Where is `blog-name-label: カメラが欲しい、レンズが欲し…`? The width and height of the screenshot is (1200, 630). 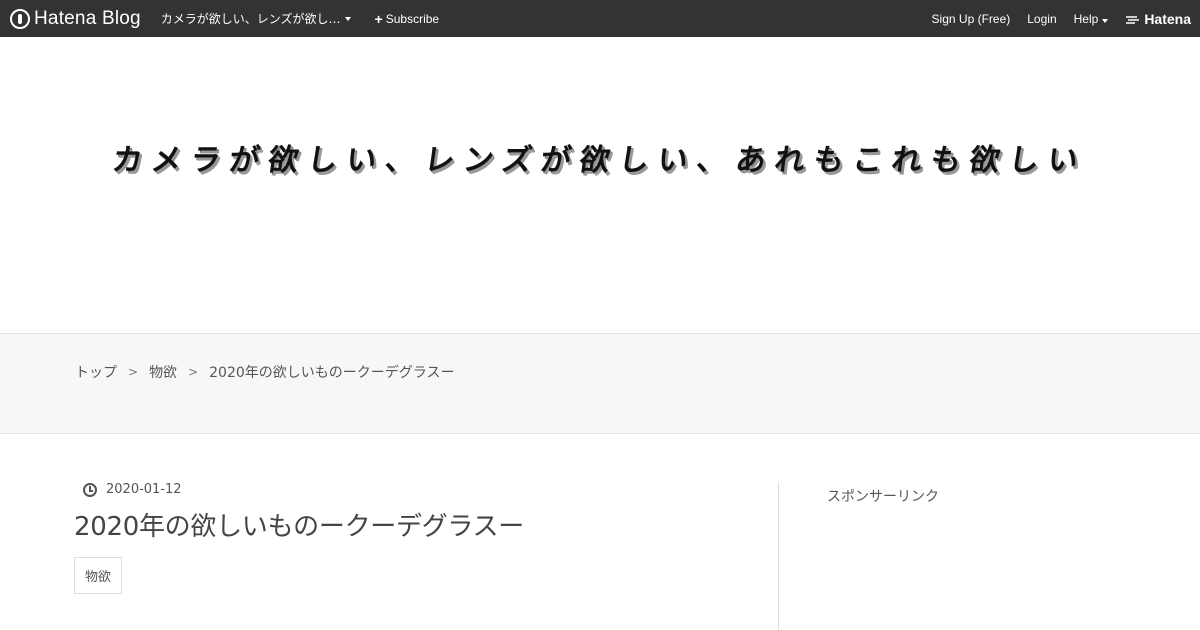 blog-name-label: カメラが欲しい、レンズが欲し… is located at coordinates (250, 19).